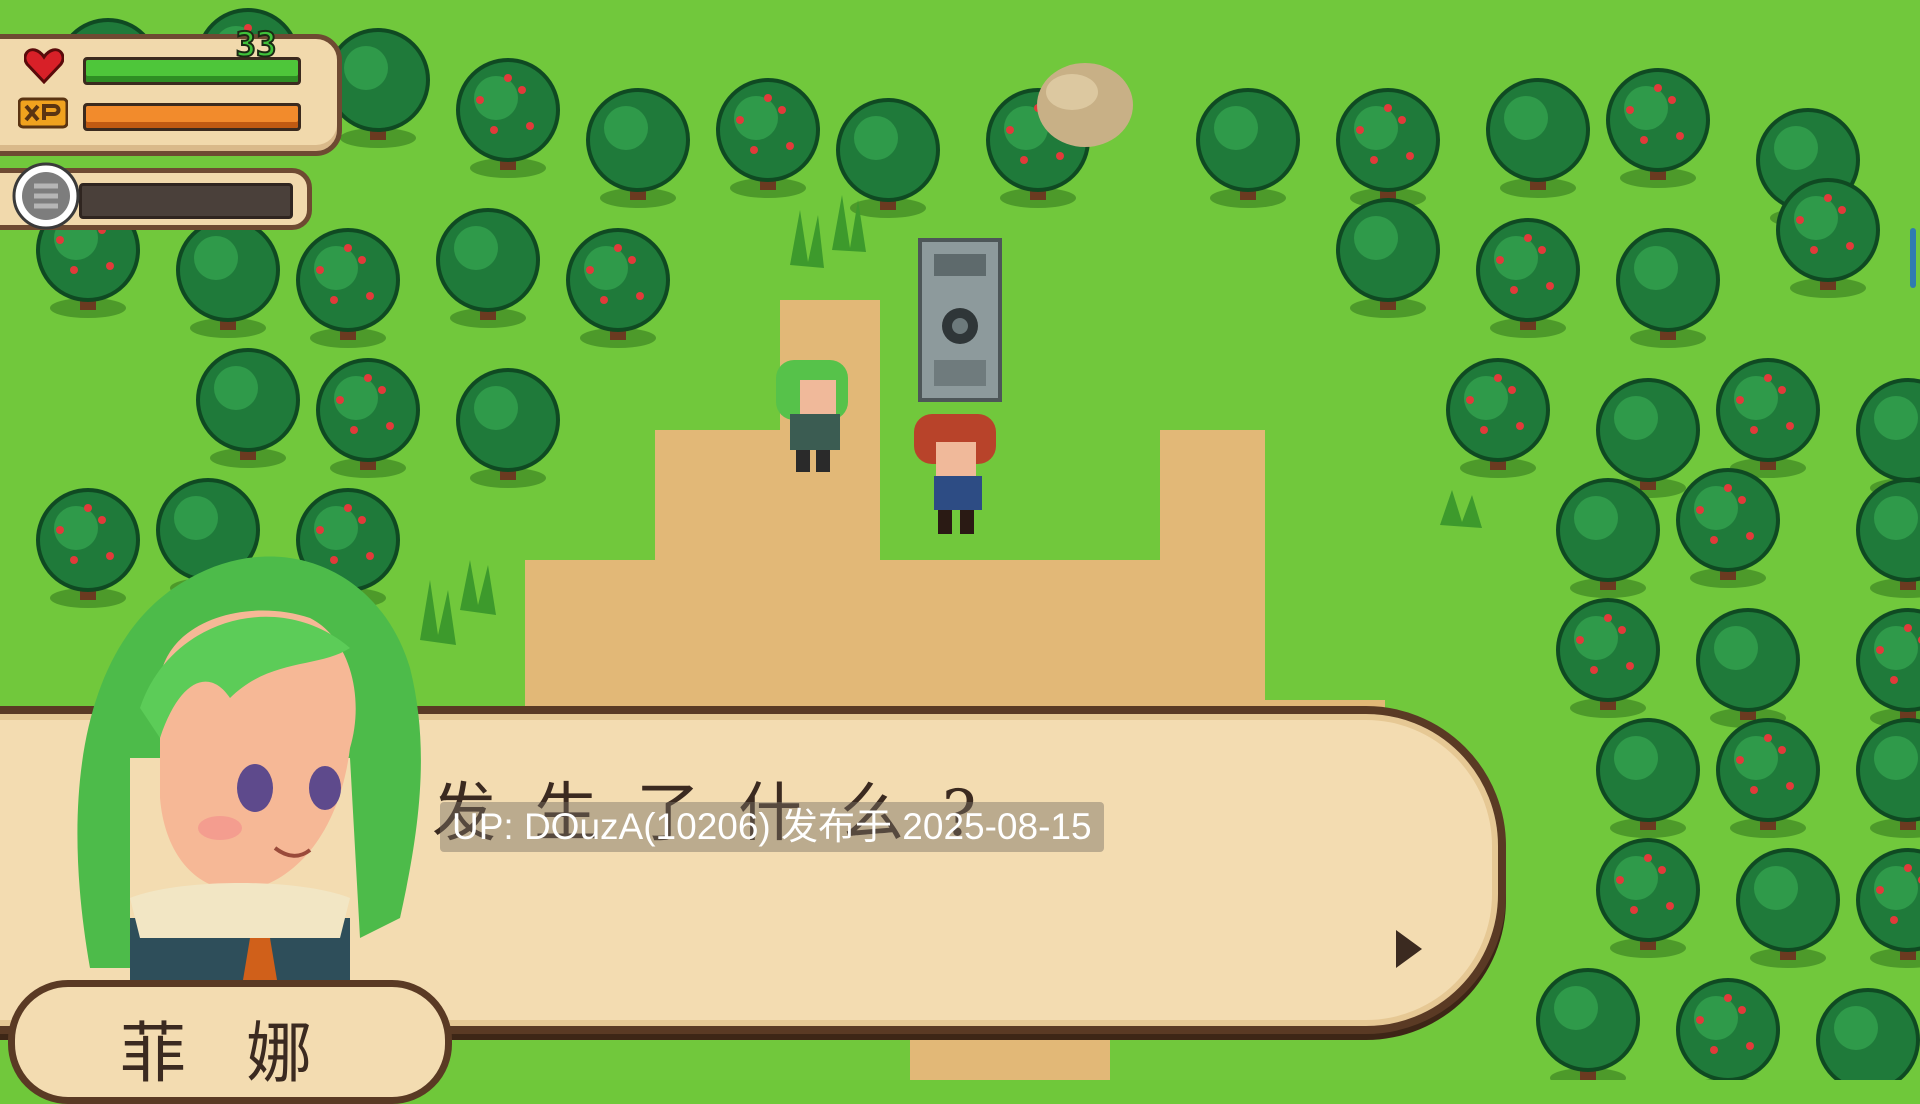 The height and width of the screenshot is (1104, 1920). Describe the element at coordinates (246, 1053) in the screenshot. I see `speaker-name: 菲娜` at that location.